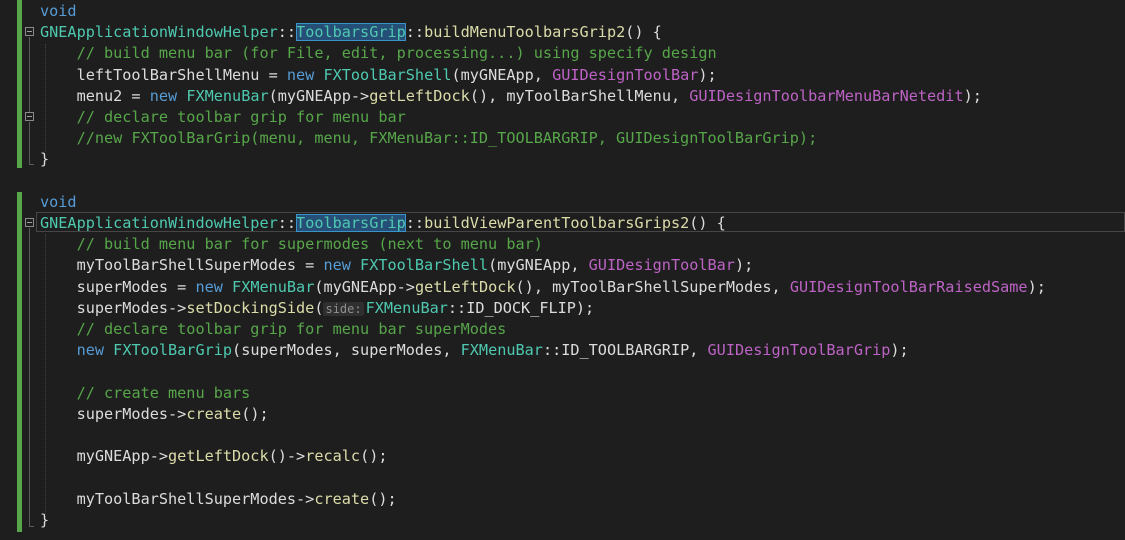 The width and height of the screenshot is (1125, 540). Describe the element at coordinates (625, 350) in the screenshot. I see `code-text: ::ID_TOOLBARGRIP,` at that location.